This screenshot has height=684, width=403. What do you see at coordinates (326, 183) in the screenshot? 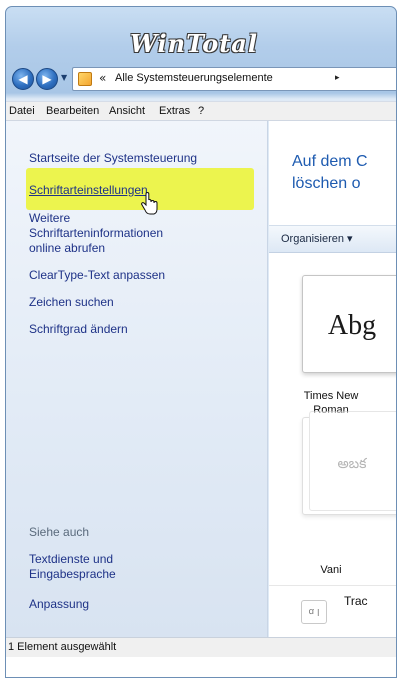
I see `page-title-line-2: löschen o` at bounding box center [326, 183].